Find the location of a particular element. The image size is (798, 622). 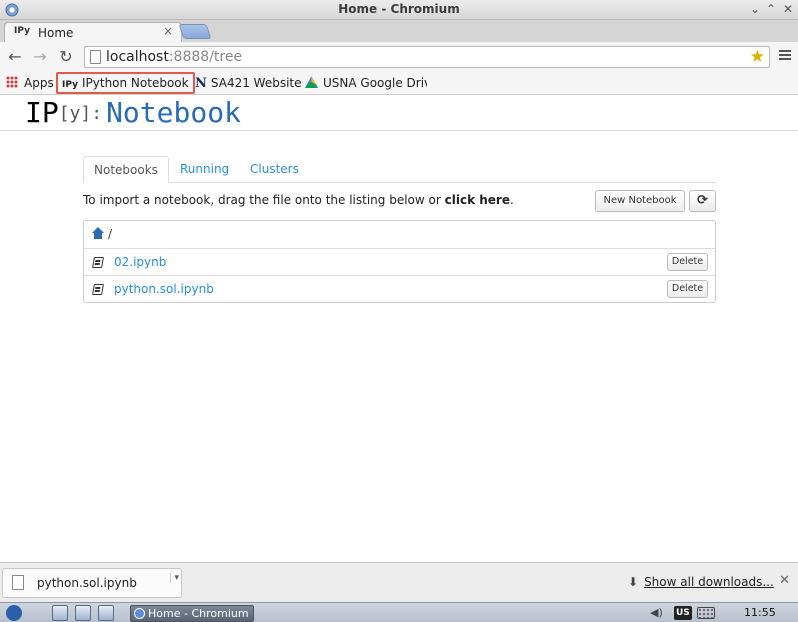

tab-running: Running is located at coordinates (204, 169).